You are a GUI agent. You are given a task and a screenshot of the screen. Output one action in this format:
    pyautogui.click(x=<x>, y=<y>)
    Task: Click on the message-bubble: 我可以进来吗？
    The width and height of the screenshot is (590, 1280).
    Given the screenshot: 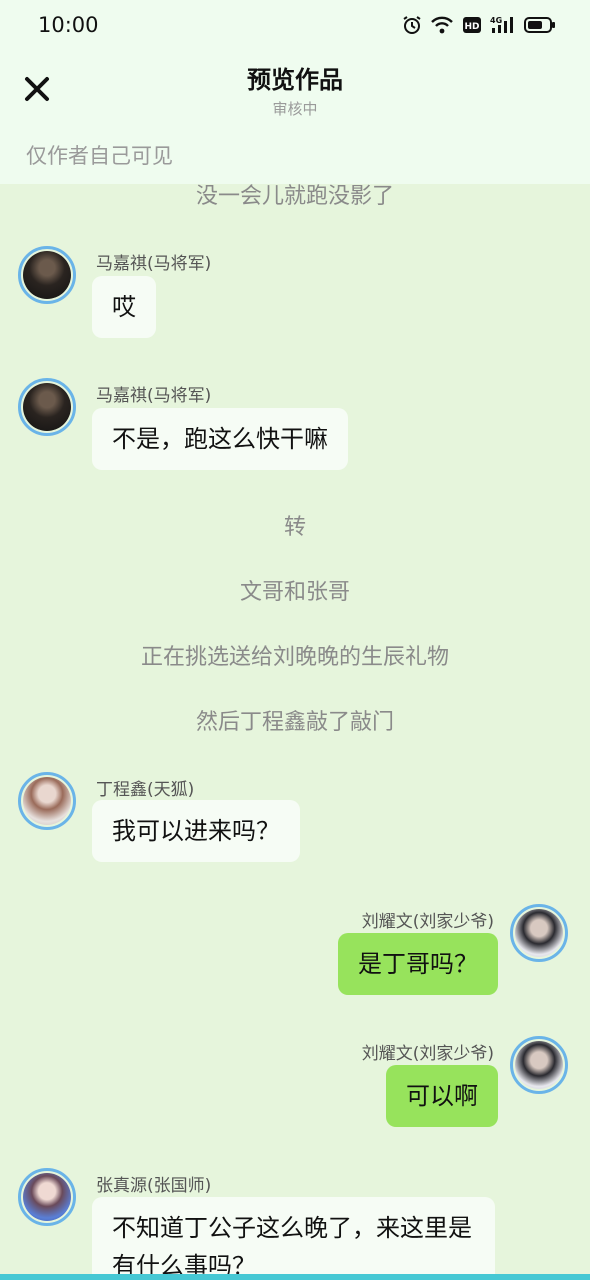 What is the action you would take?
    pyautogui.click(x=196, y=831)
    